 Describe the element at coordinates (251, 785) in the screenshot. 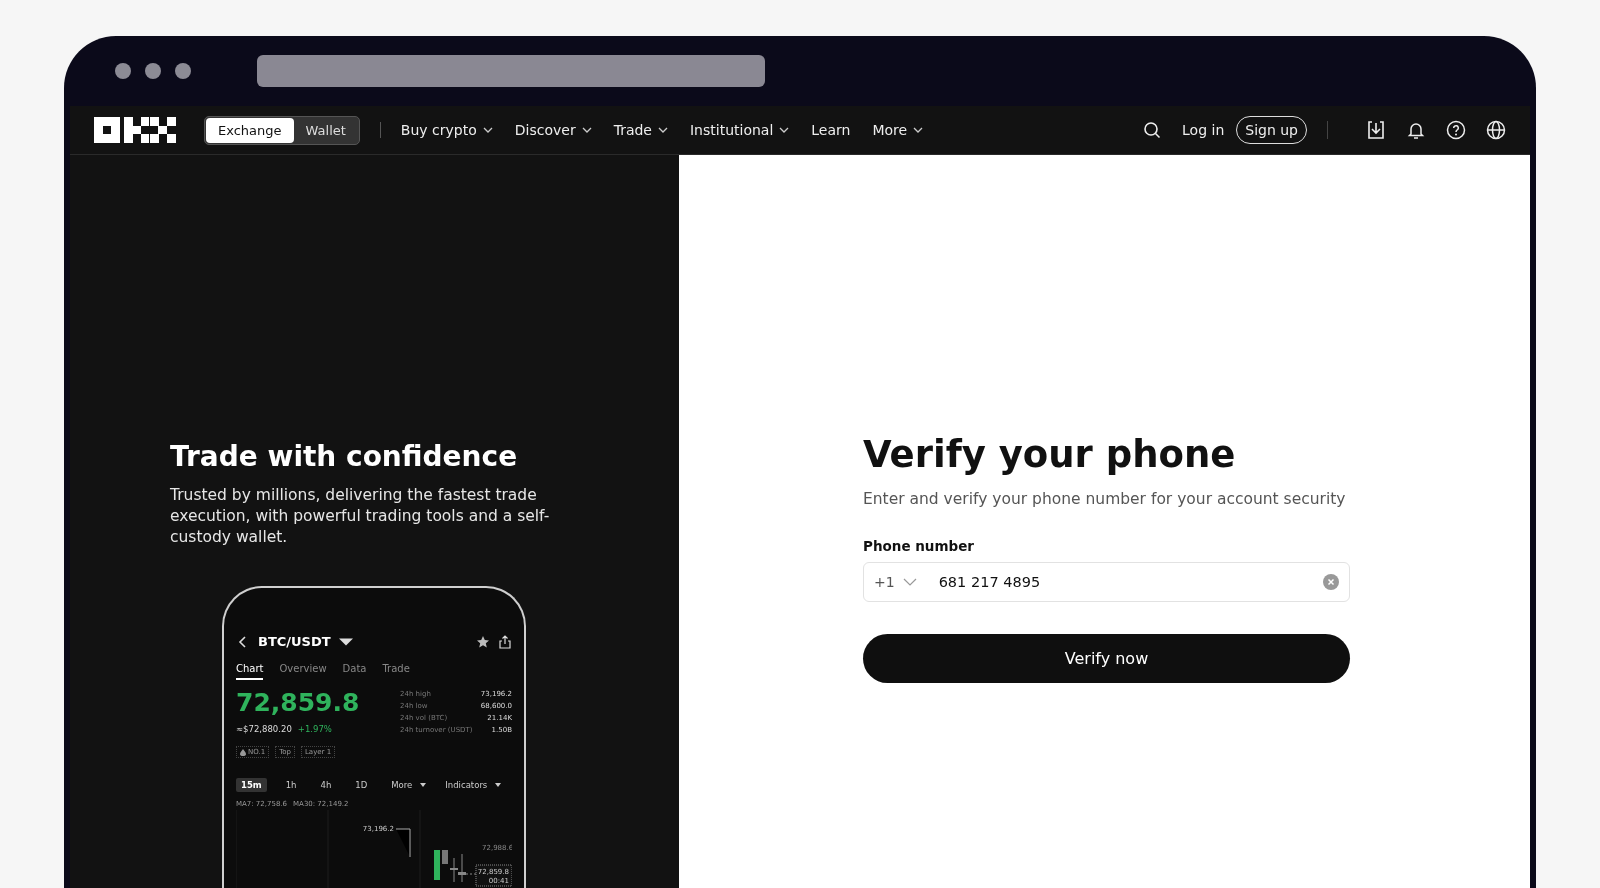

I see `selected-interval: 15m` at that location.